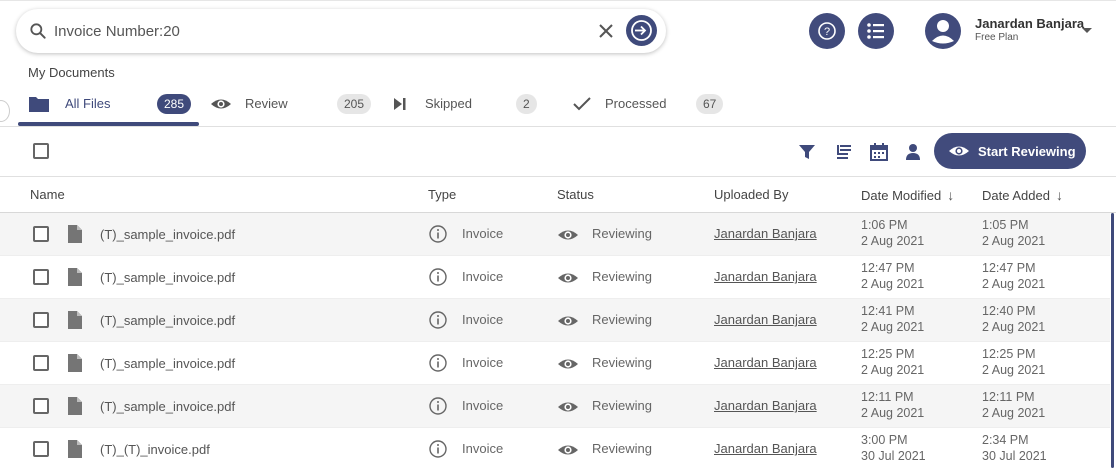 The height and width of the screenshot is (468, 1116). I want to click on filter-icon, so click(807, 152).